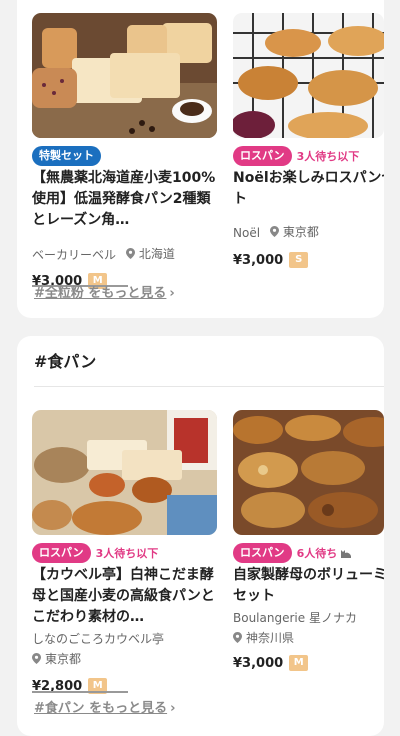 The height and width of the screenshot is (736, 400). I want to click on shop-name: ベーカリーベル 北海道, so click(103, 254).